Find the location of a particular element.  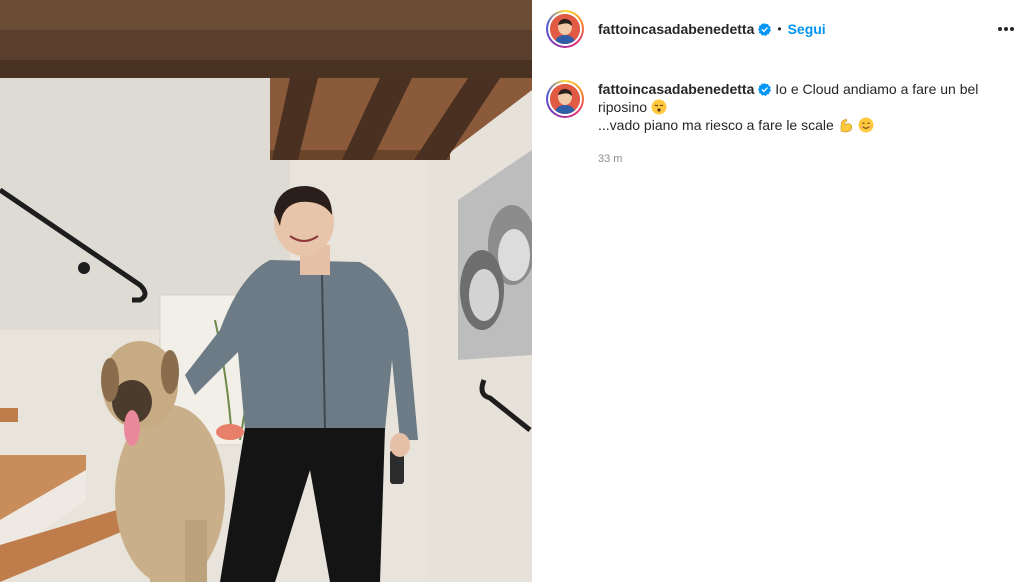

follow-button: Segui is located at coordinates (807, 29).